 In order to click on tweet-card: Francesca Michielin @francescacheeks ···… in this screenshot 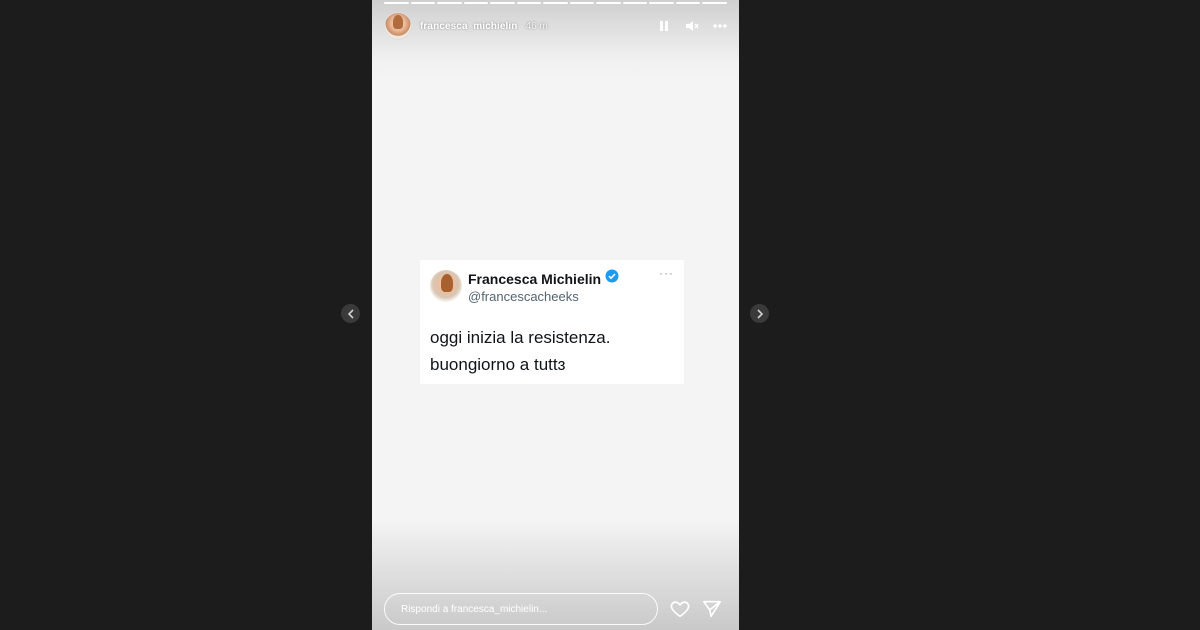, I will do `click(552, 322)`.